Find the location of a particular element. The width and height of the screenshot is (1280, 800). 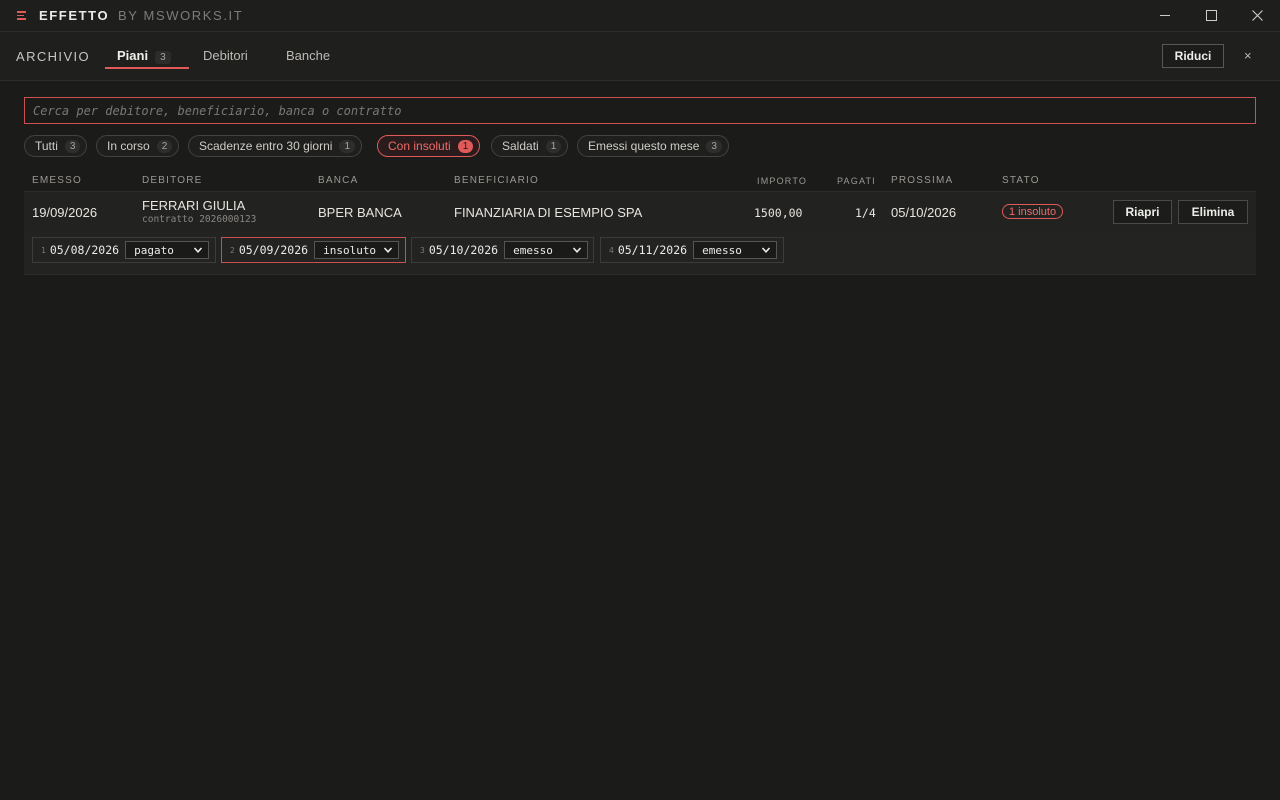

col-banca: BANCA is located at coordinates (338, 180).